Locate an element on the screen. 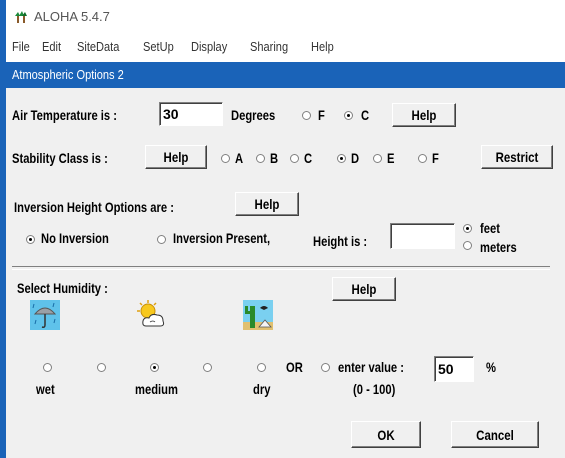 The width and height of the screenshot is (565, 458). stability-f-radio is located at coordinates (422, 158).